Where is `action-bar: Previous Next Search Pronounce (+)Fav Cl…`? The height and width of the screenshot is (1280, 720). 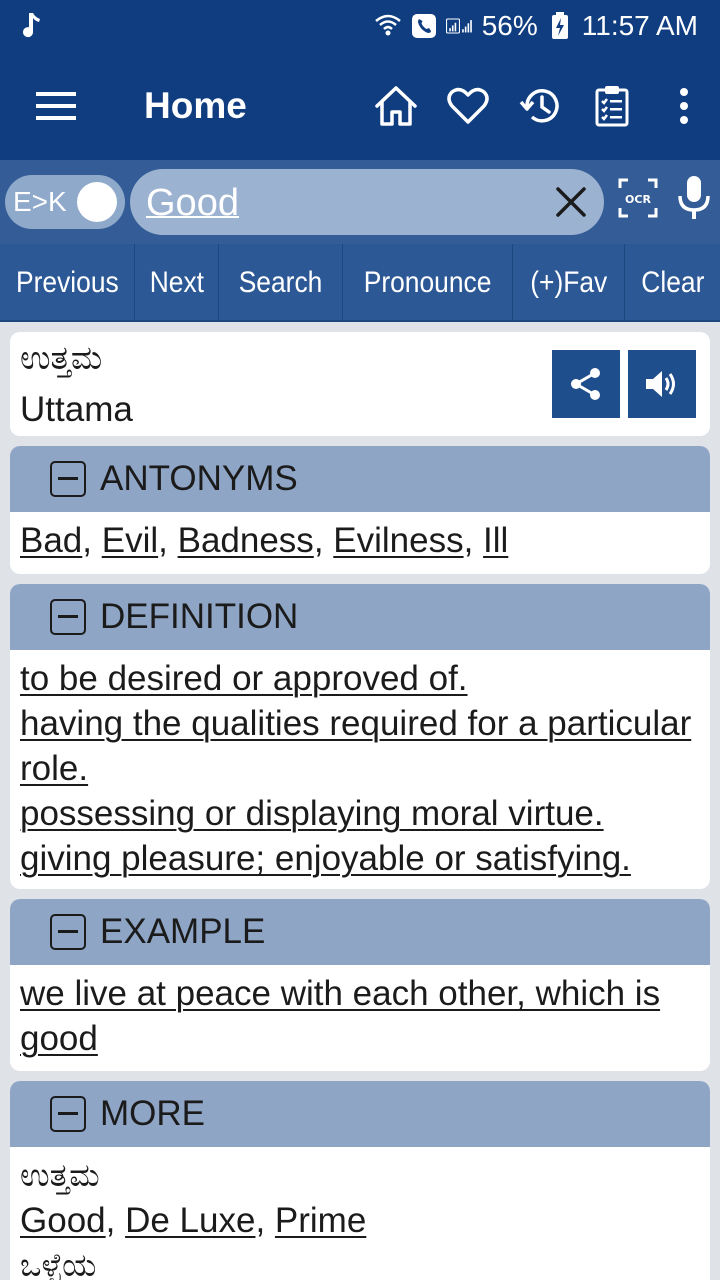 action-bar: Previous Next Search Pronounce (+)Fav Cl… is located at coordinates (360, 283).